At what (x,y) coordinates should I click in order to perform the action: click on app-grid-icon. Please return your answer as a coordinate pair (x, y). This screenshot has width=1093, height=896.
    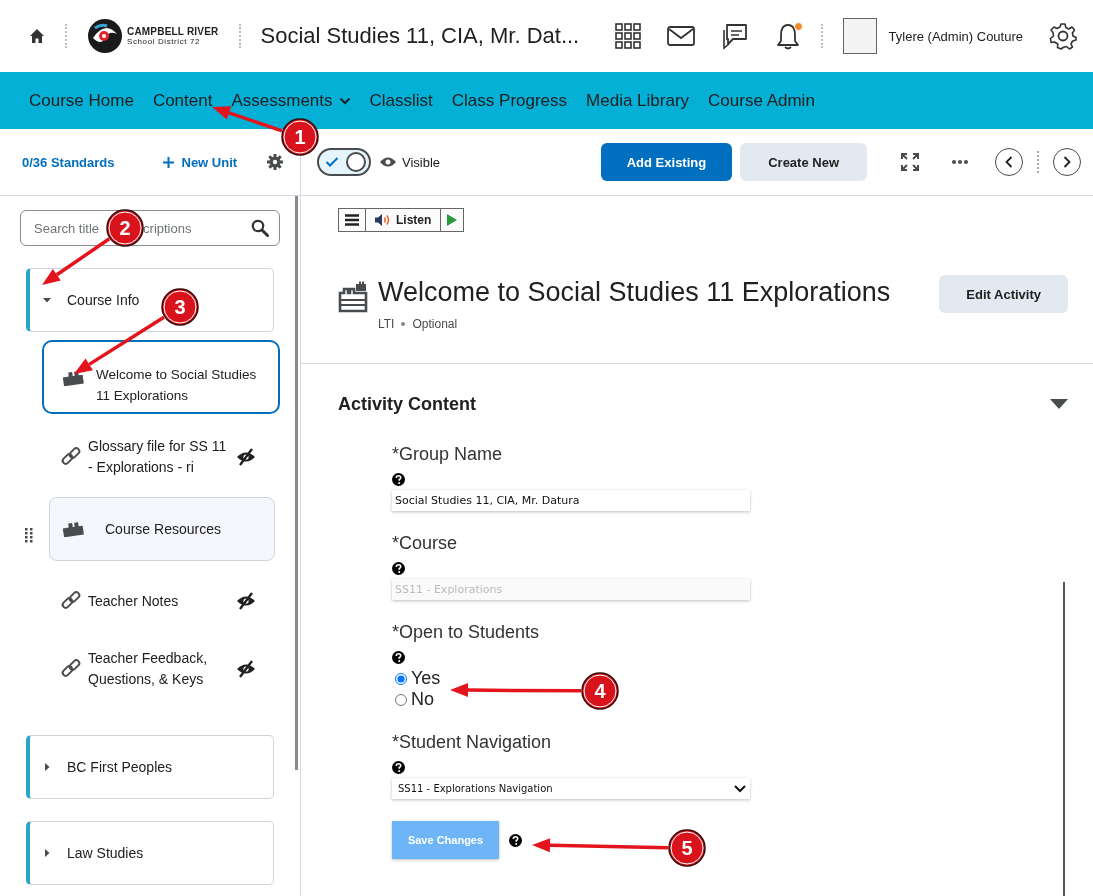
    Looking at the image, I should click on (627, 36).